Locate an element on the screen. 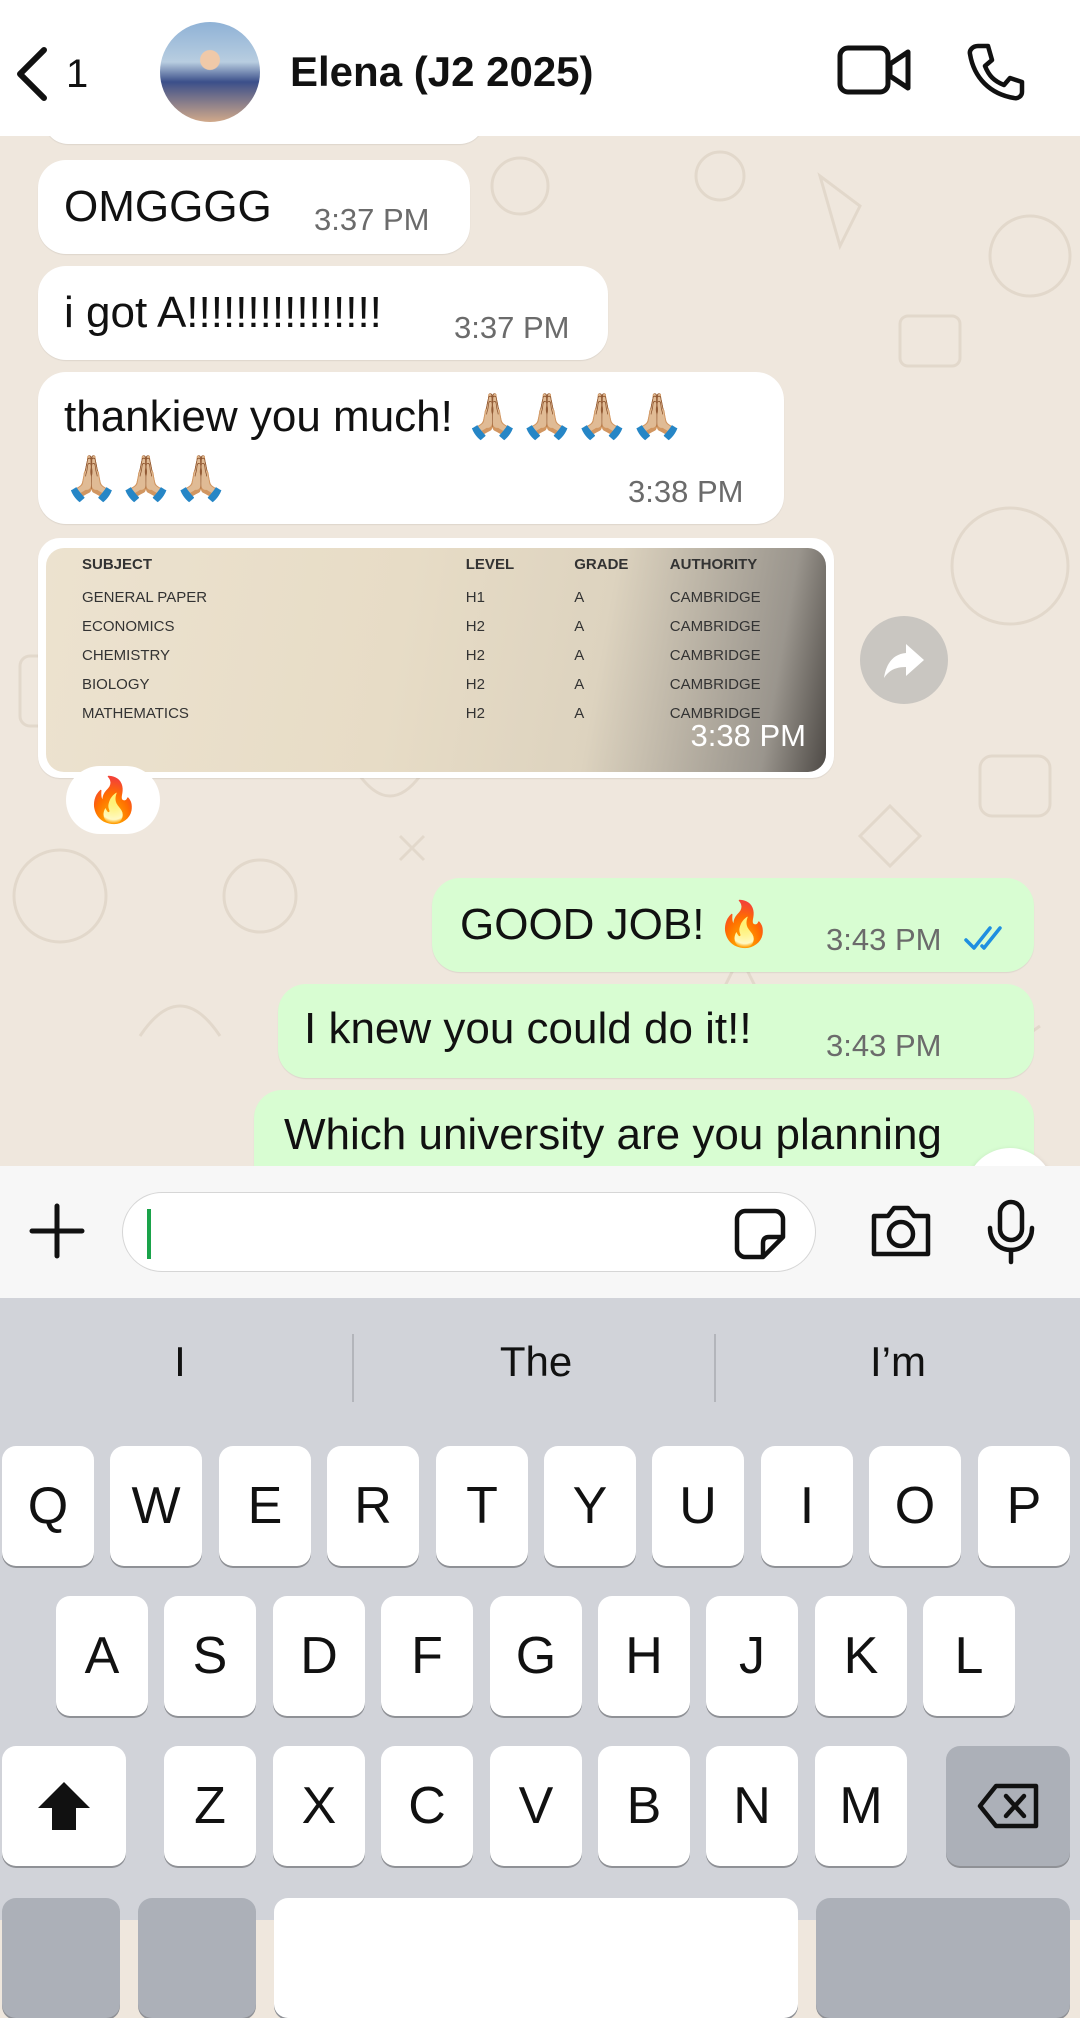 The height and width of the screenshot is (2018, 1080). emoji-key is located at coordinates (197, 1958).